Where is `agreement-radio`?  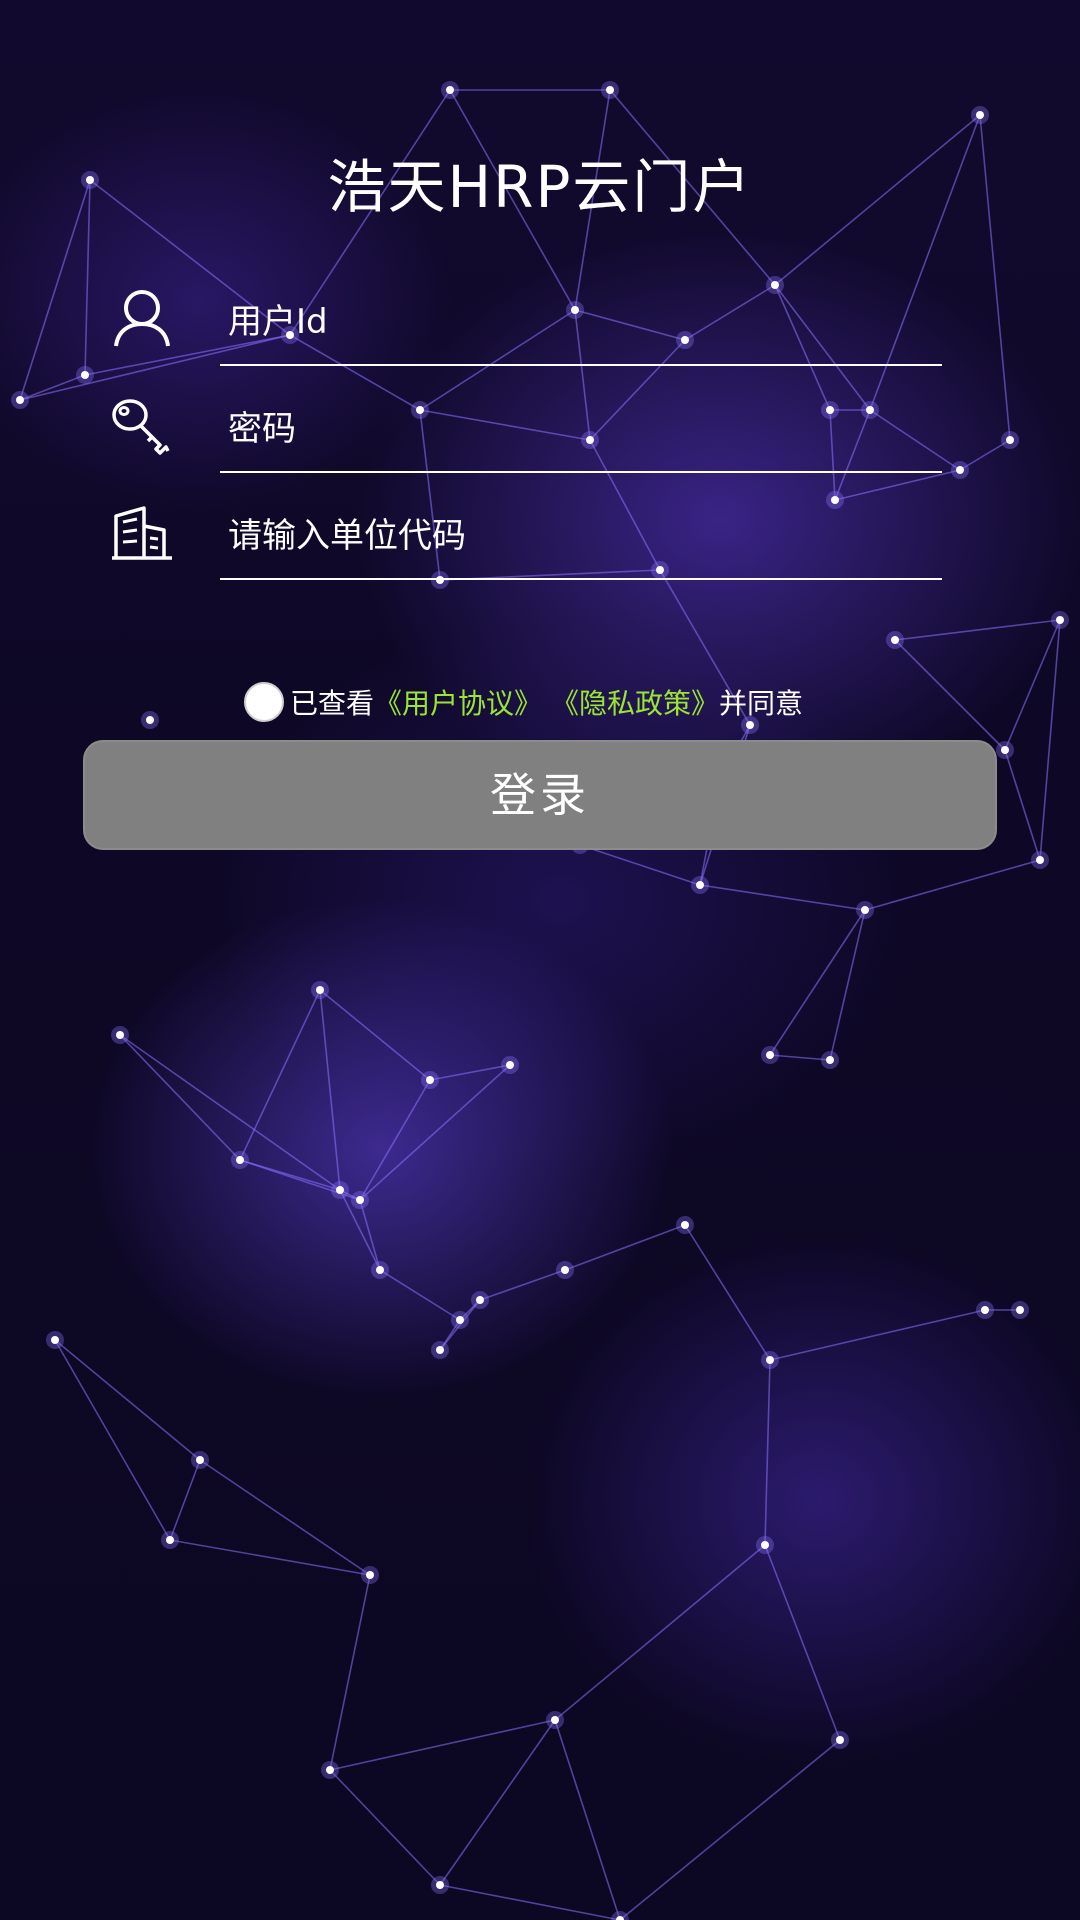
agreement-radio is located at coordinates (264, 702).